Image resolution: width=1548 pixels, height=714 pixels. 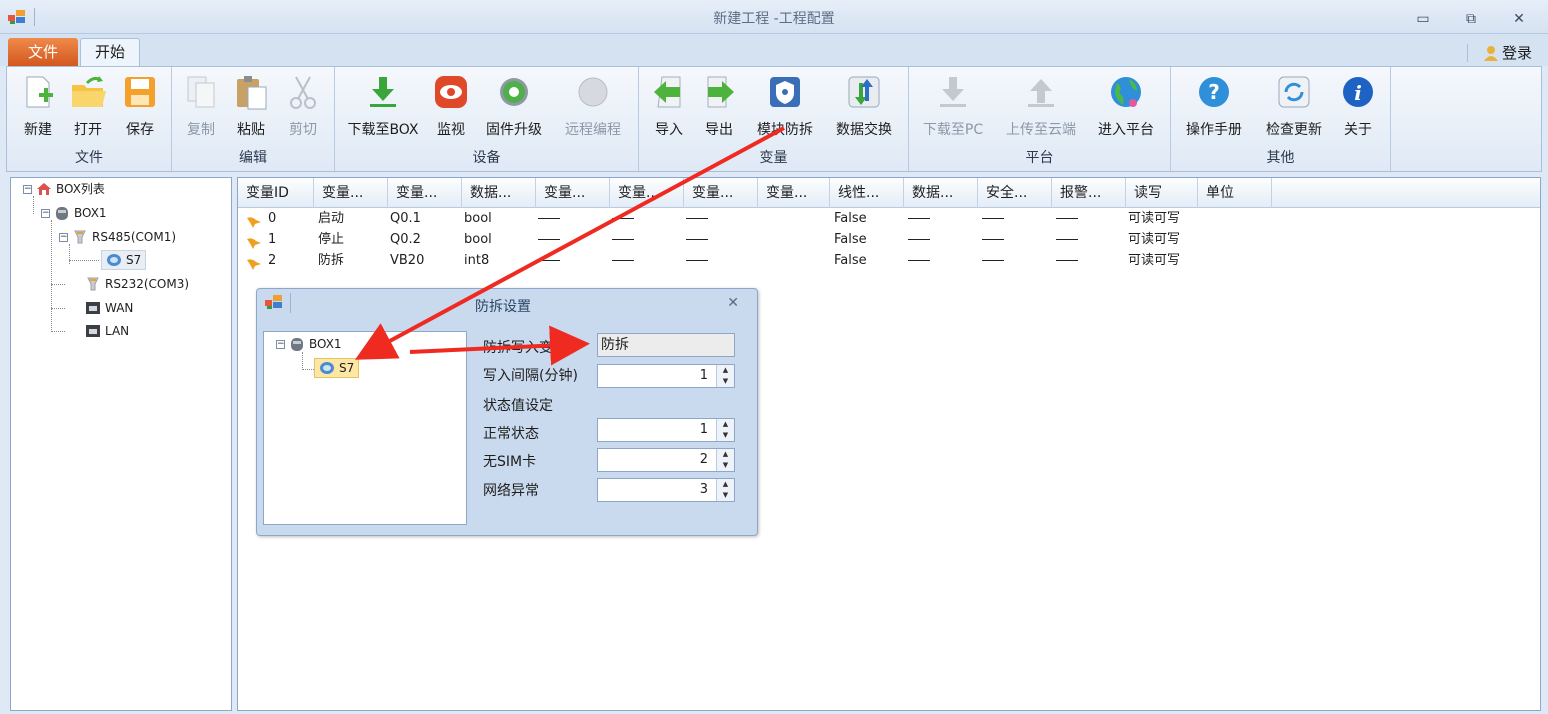 I want to click on write-interval-value: 1, so click(x=703, y=375).